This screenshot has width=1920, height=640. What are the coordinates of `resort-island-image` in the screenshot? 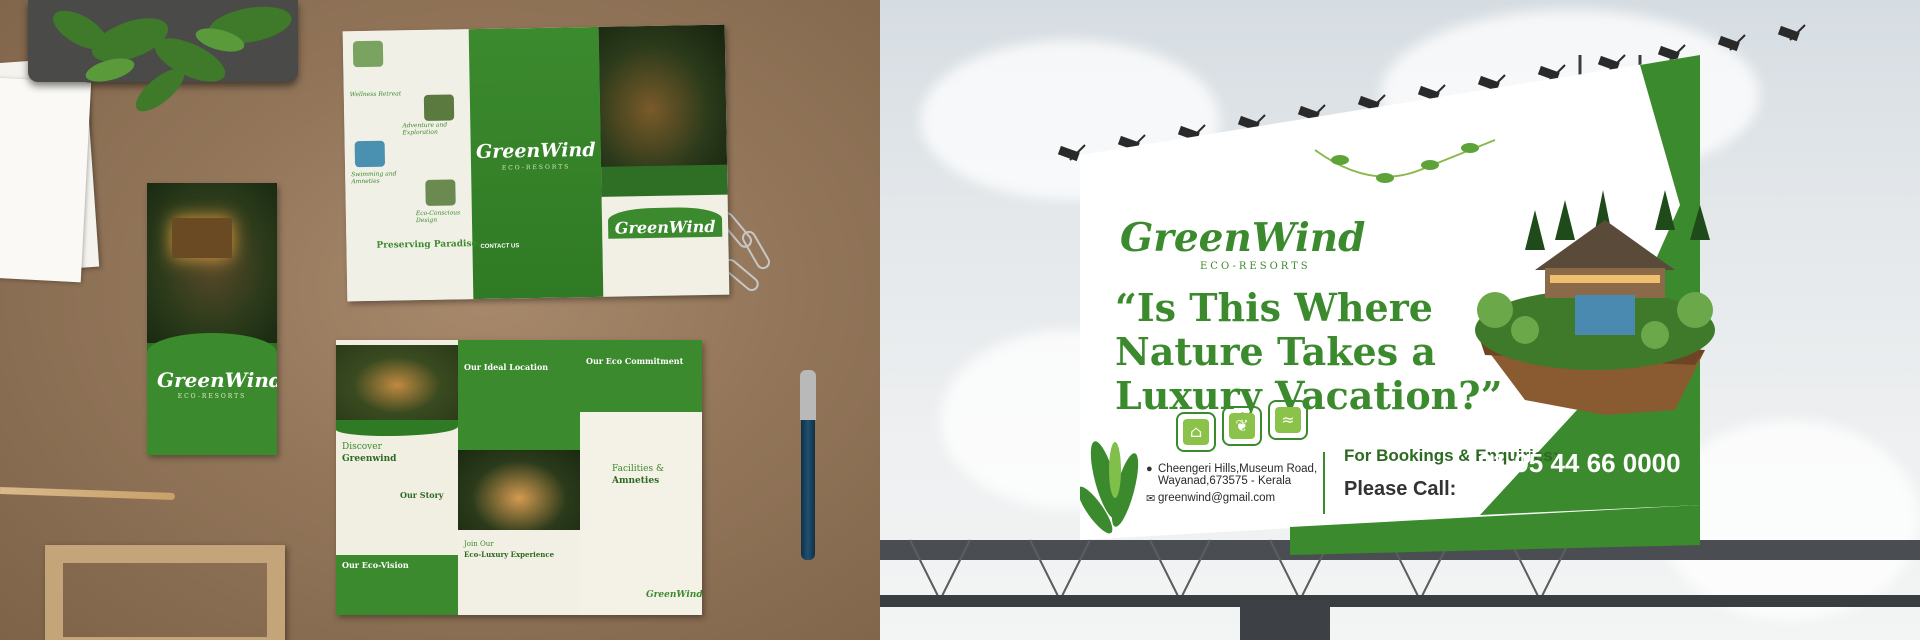 It's located at (1590, 290).